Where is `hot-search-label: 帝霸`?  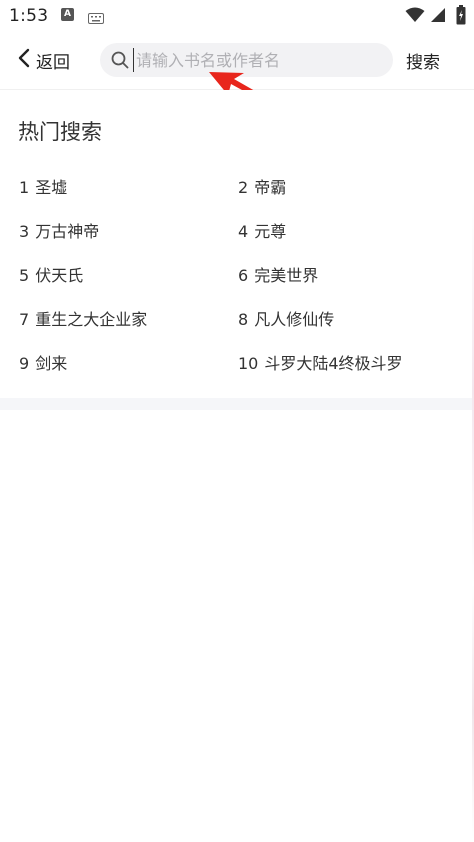
hot-search-label: 帝霸 is located at coordinates (270, 187).